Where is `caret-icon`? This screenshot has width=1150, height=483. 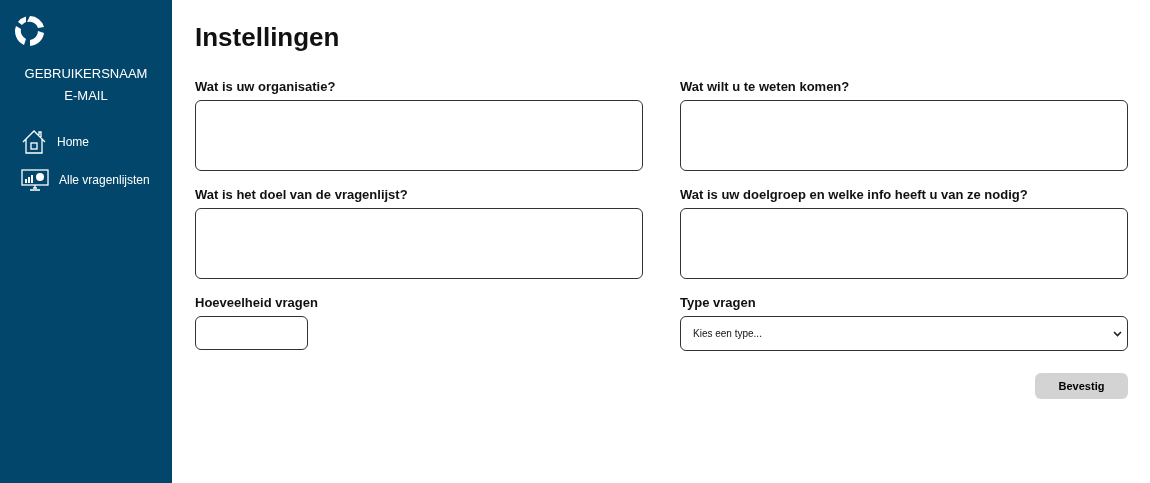 caret-icon is located at coordinates (1117, 333).